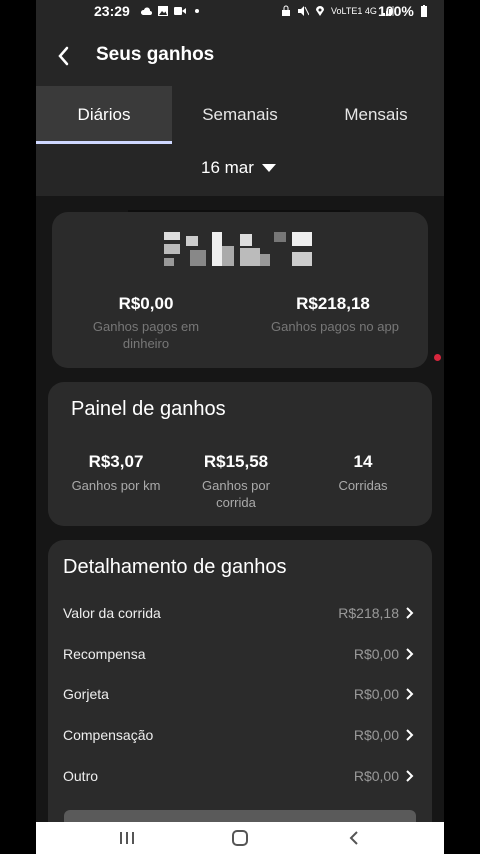 The width and height of the screenshot is (480, 854). What do you see at coordinates (239, 735) in the screenshot?
I see `breakdown-row-compensation: Compensação R$0,00` at bounding box center [239, 735].